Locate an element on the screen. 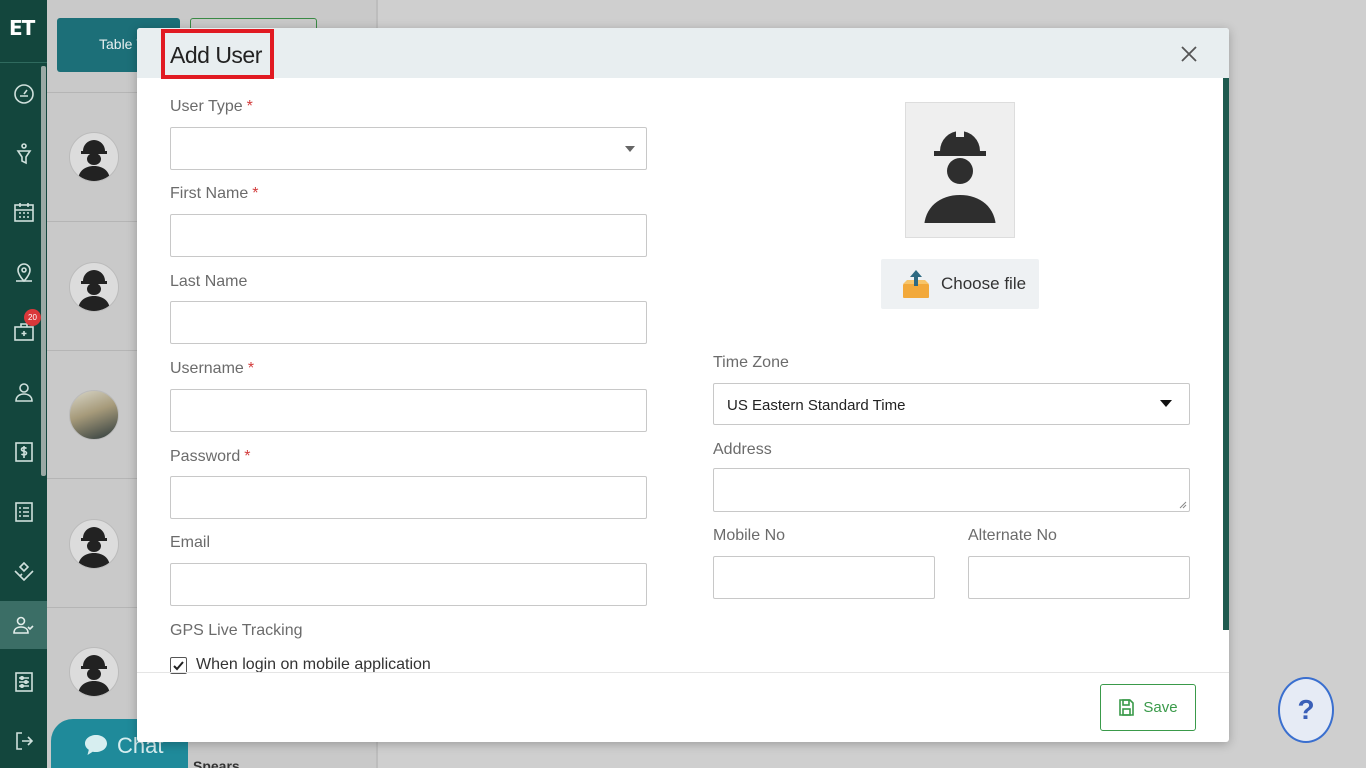 This screenshot has height=768, width=1366. gps-tracking-checkbox is located at coordinates (178, 665).